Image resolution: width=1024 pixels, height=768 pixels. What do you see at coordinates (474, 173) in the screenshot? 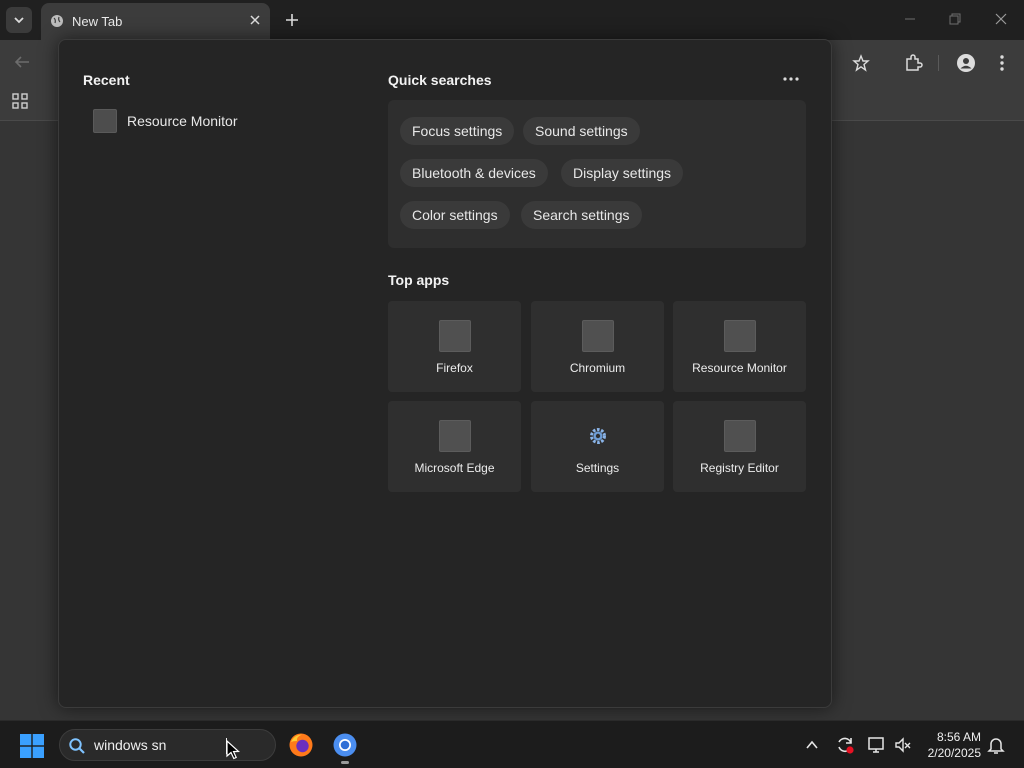
I see `chip-bluetooth-devices: Bluetooth & devices` at bounding box center [474, 173].